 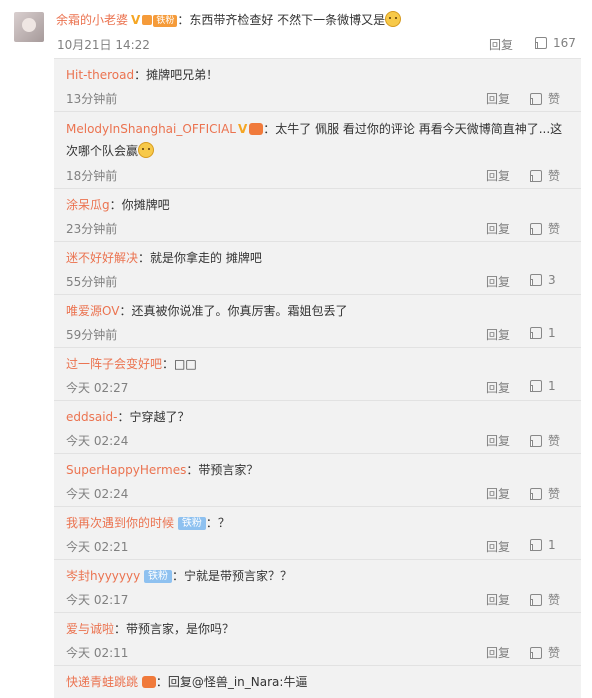 What do you see at coordinates (88, 205) in the screenshot?
I see `reply-username: 涂呆瓜g` at bounding box center [88, 205].